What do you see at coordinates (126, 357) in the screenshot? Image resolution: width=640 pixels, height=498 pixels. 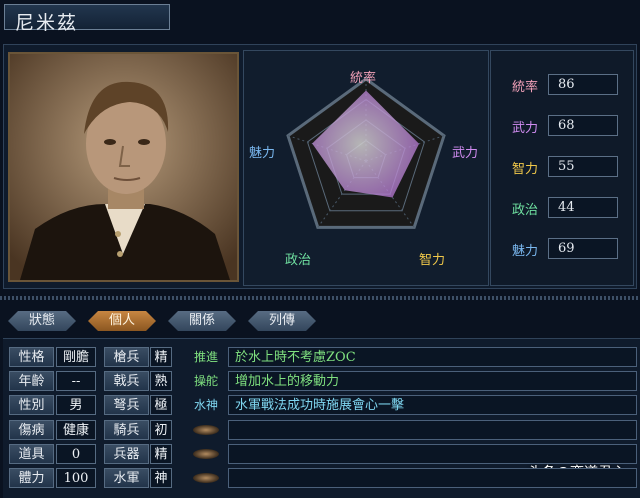 I see `troop-aptitude-label: 槍兵` at bounding box center [126, 357].